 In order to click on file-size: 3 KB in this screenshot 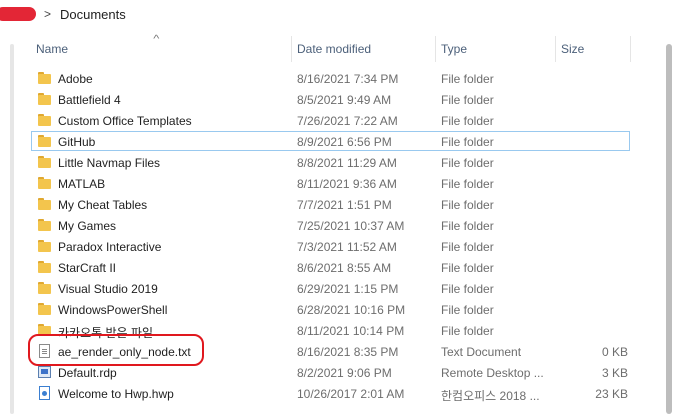, I will do `click(614, 373)`.